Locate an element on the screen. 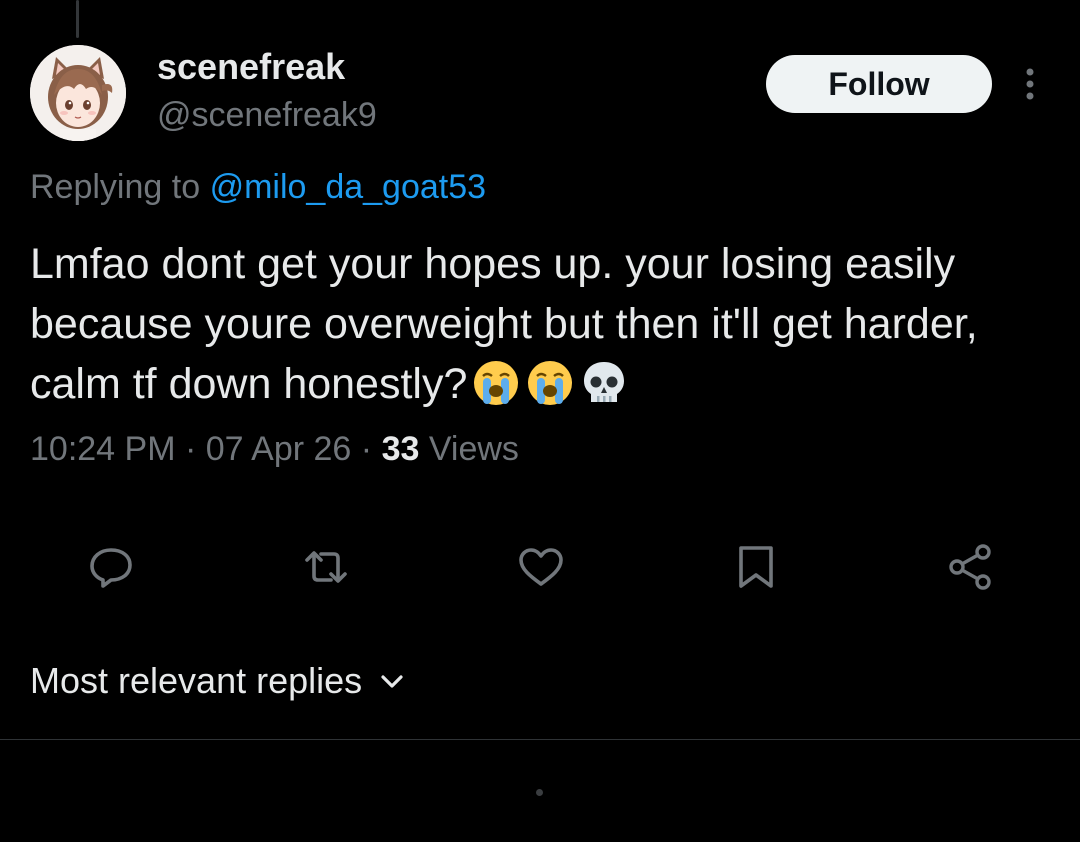 This screenshot has height=842, width=1080. bookmark-button is located at coordinates (756, 567).